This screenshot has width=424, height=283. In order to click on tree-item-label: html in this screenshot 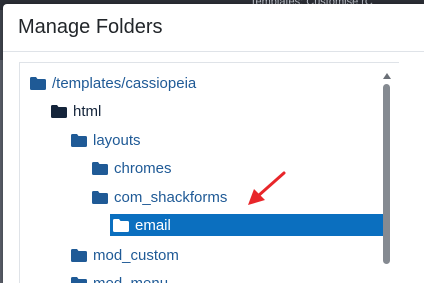, I will do `click(87, 111)`.